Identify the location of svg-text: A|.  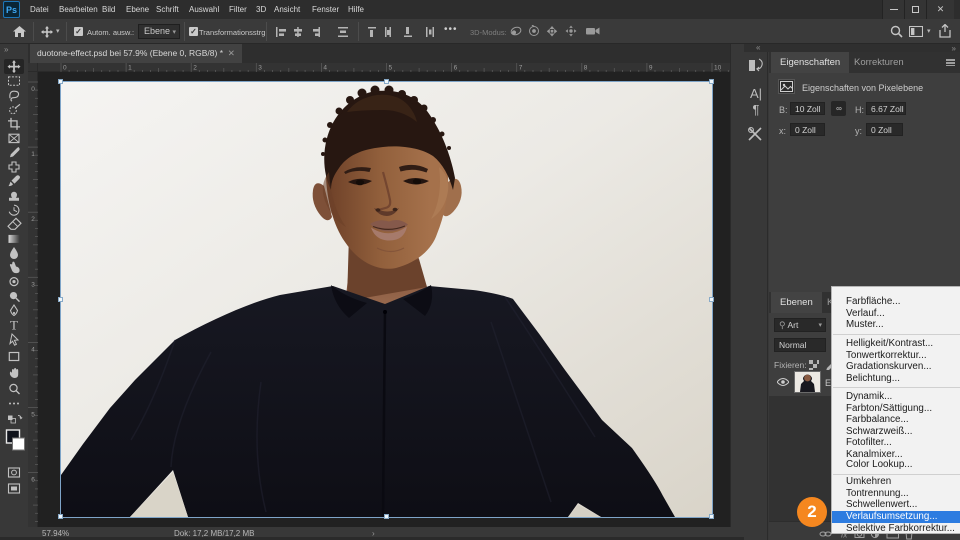
(756, 93).